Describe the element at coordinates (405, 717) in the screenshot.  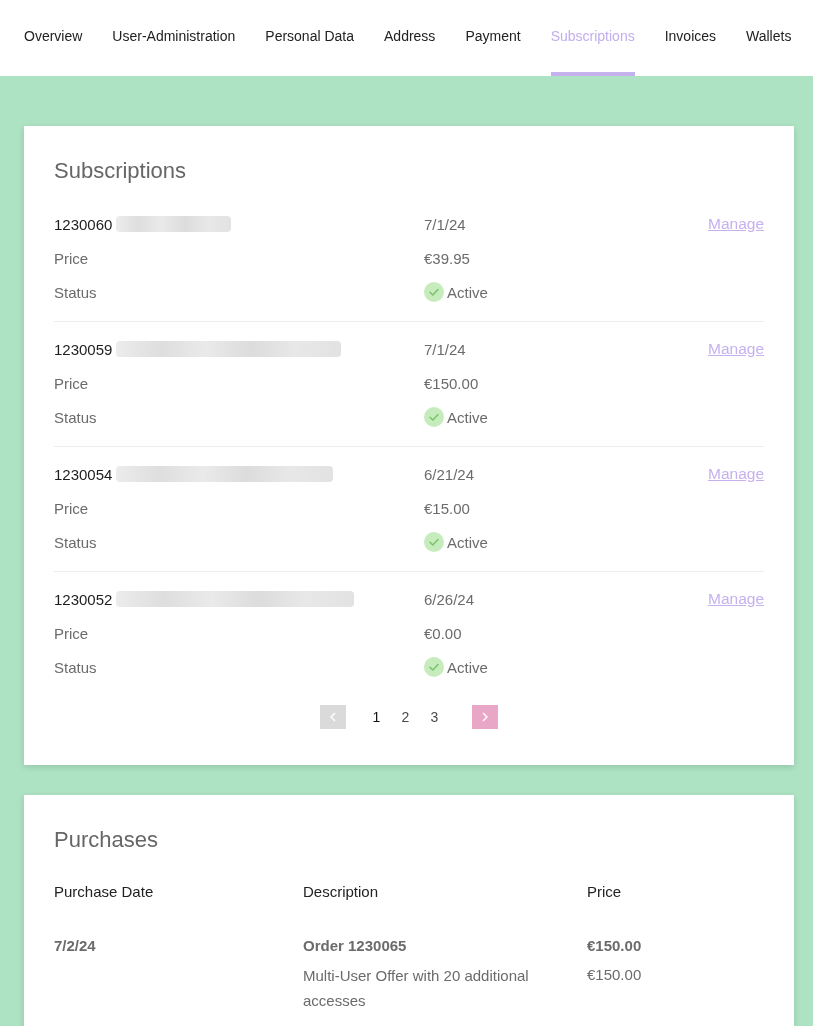
I see `page-number: 2` at that location.